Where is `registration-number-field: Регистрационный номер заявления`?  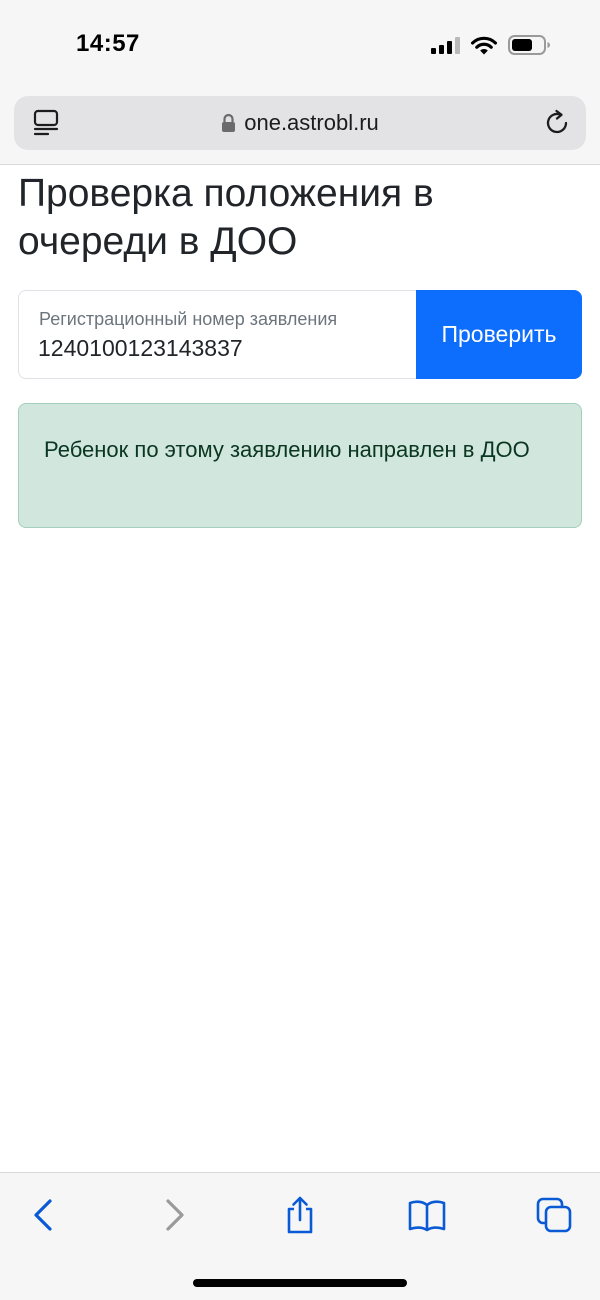 registration-number-field: Регистрационный номер заявления is located at coordinates (217, 334).